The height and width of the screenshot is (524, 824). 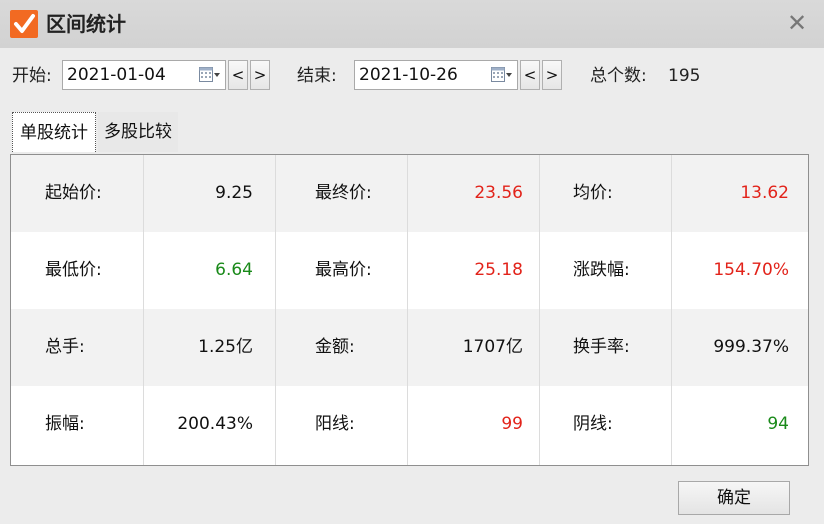 I want to click on end-next-button: >, so click(x=552, y=75).